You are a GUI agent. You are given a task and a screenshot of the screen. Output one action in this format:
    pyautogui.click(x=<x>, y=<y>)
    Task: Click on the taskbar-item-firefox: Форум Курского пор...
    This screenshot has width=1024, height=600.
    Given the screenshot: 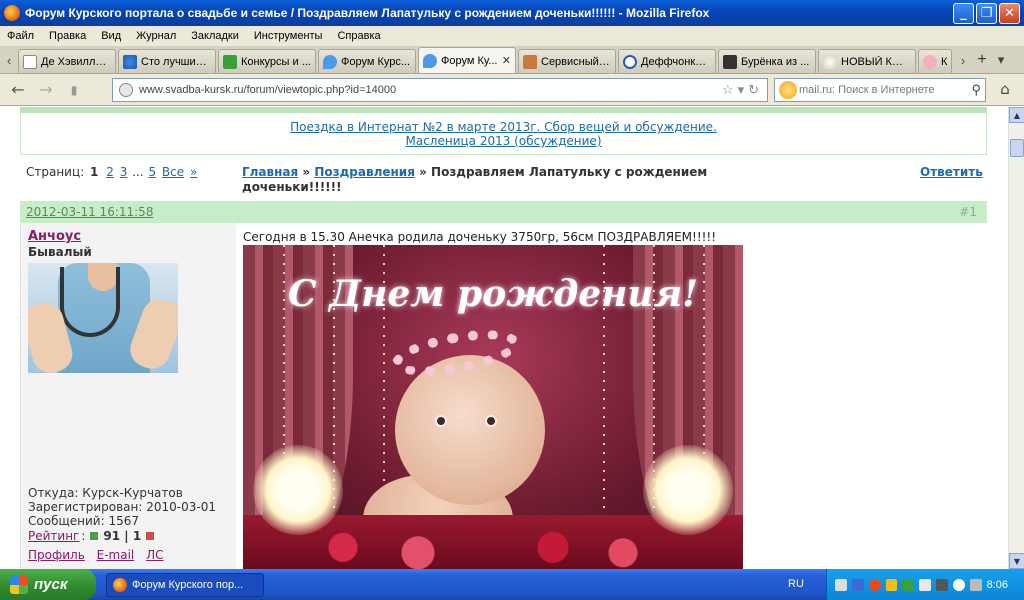 What is the action you would take?
    pyautogui.click(x=185, y=584)
    